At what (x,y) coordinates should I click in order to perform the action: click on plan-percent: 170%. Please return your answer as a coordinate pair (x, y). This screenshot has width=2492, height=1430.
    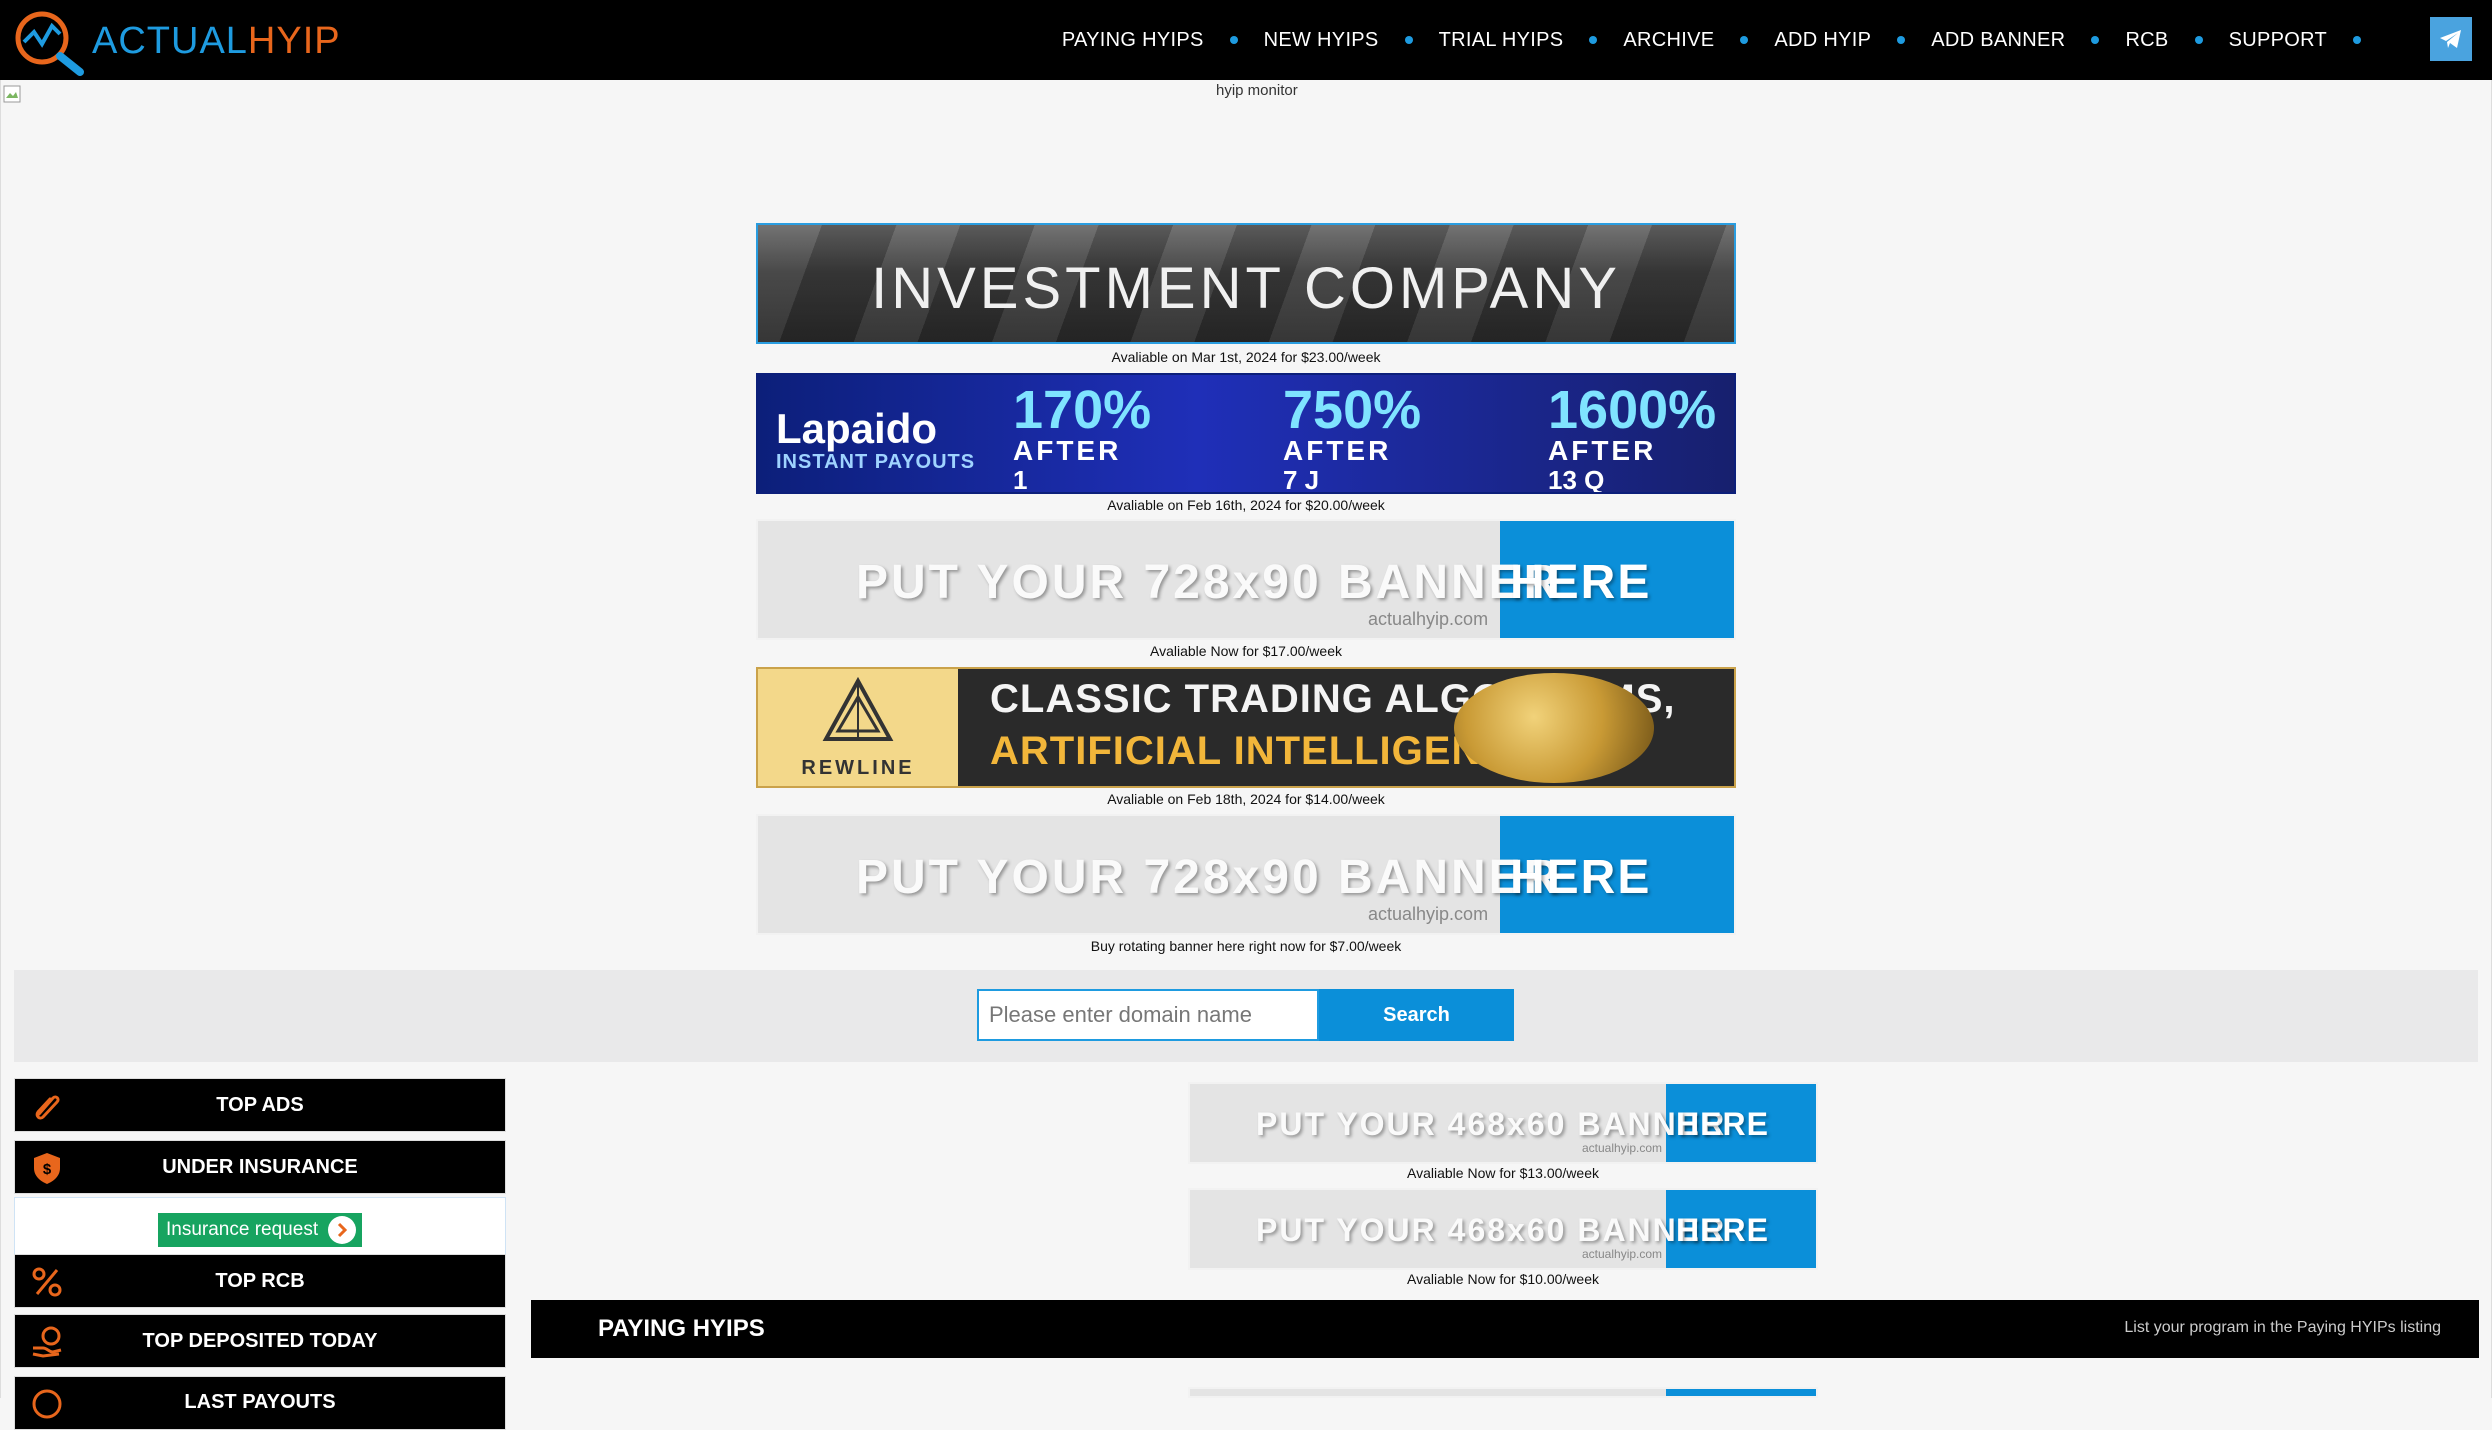
    Looking at the image, I should click on (1082, 410).